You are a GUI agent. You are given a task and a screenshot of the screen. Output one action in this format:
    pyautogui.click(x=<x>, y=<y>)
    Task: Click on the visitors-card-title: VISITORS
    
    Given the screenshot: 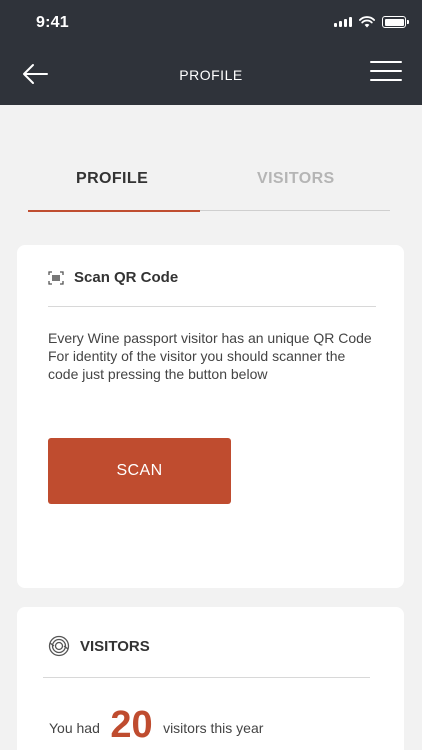 What is the action you would take?
    pyautogui.click(x=115, y=646)
    